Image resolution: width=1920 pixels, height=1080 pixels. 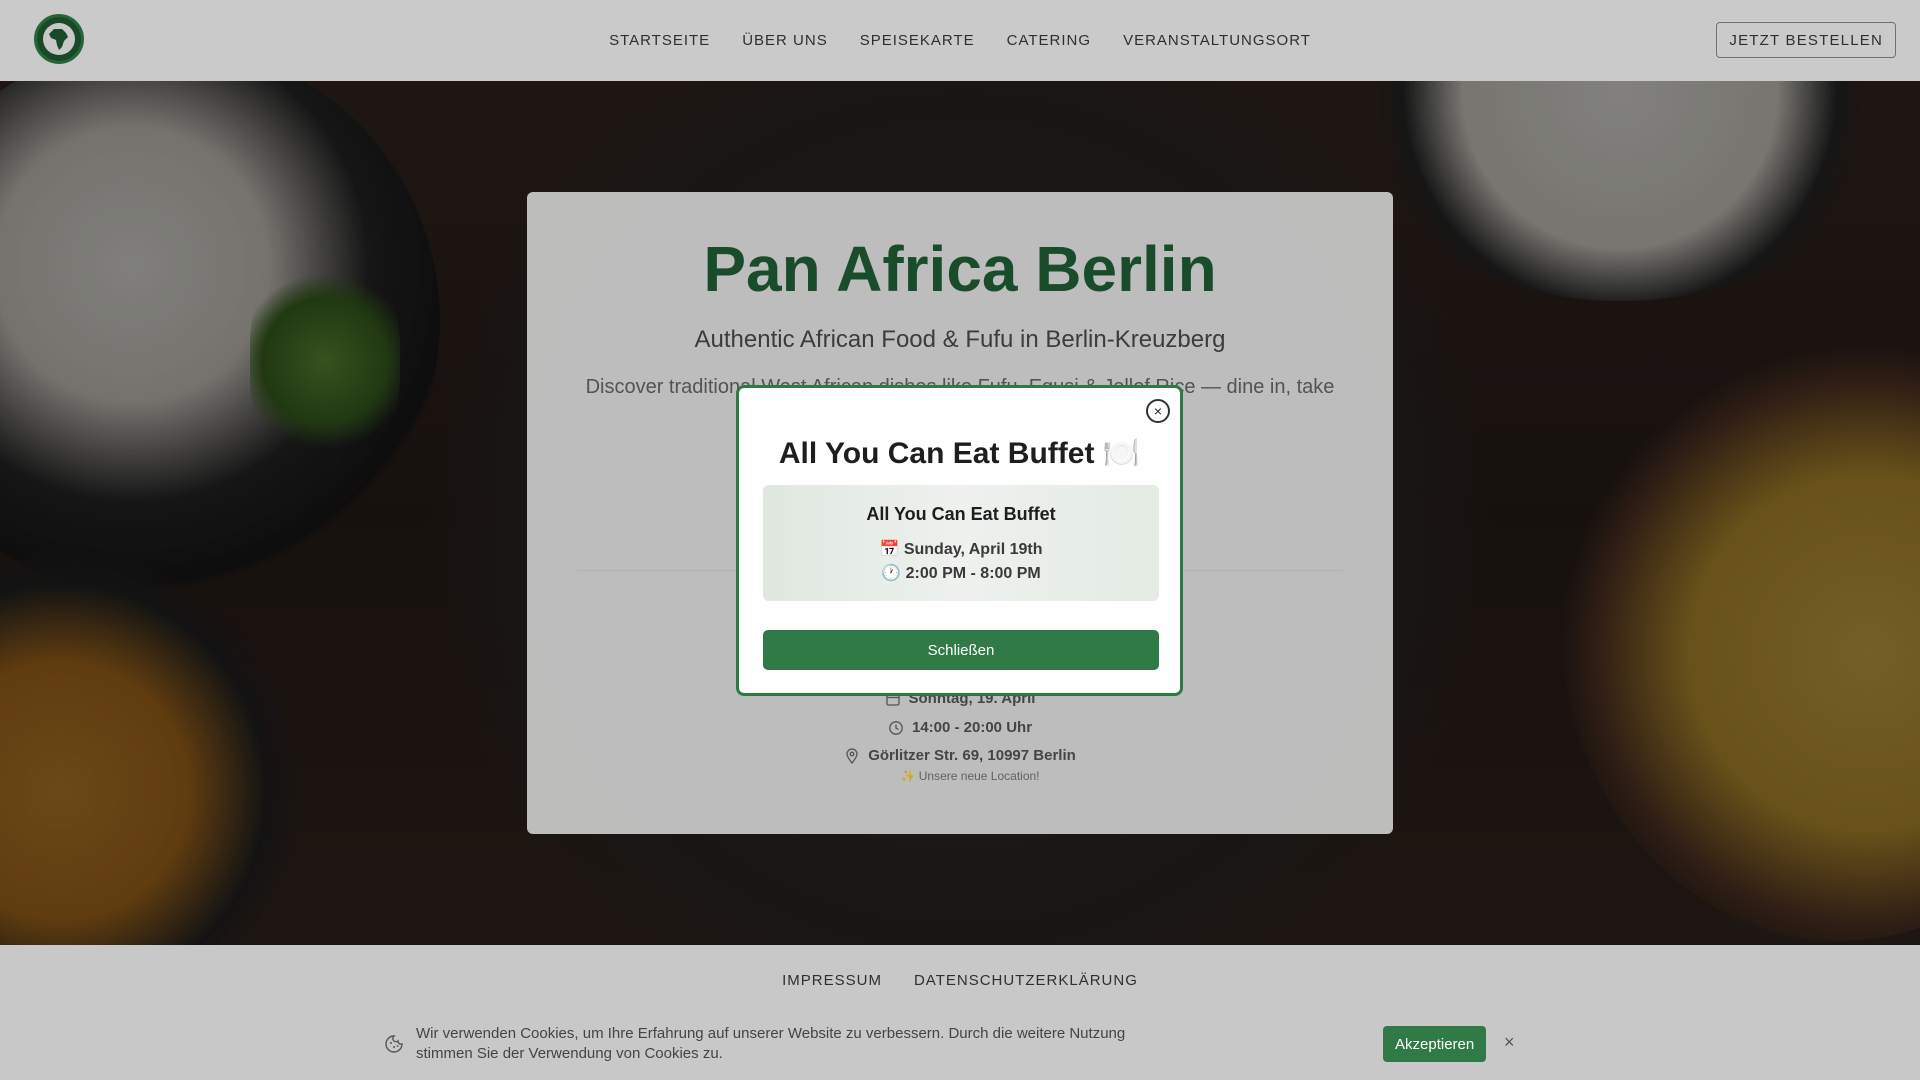 What do you see at coordinates (959, 453) in the screenshot?
I see `modal-title: All You Can Eat Buffet 🍽️` at bounding box center [959, 453].